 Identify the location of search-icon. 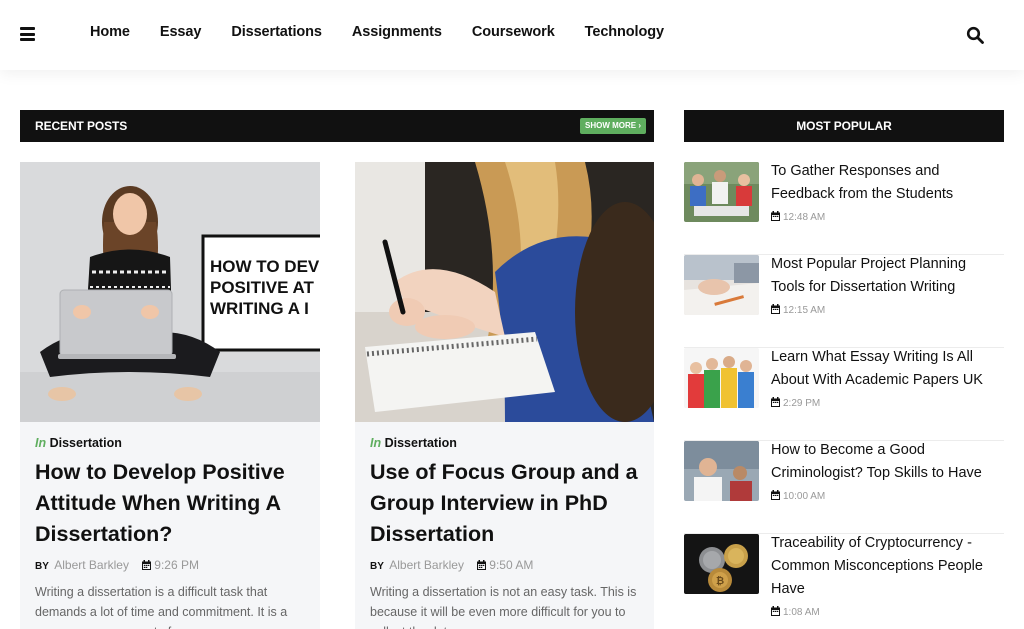
(975, 35).